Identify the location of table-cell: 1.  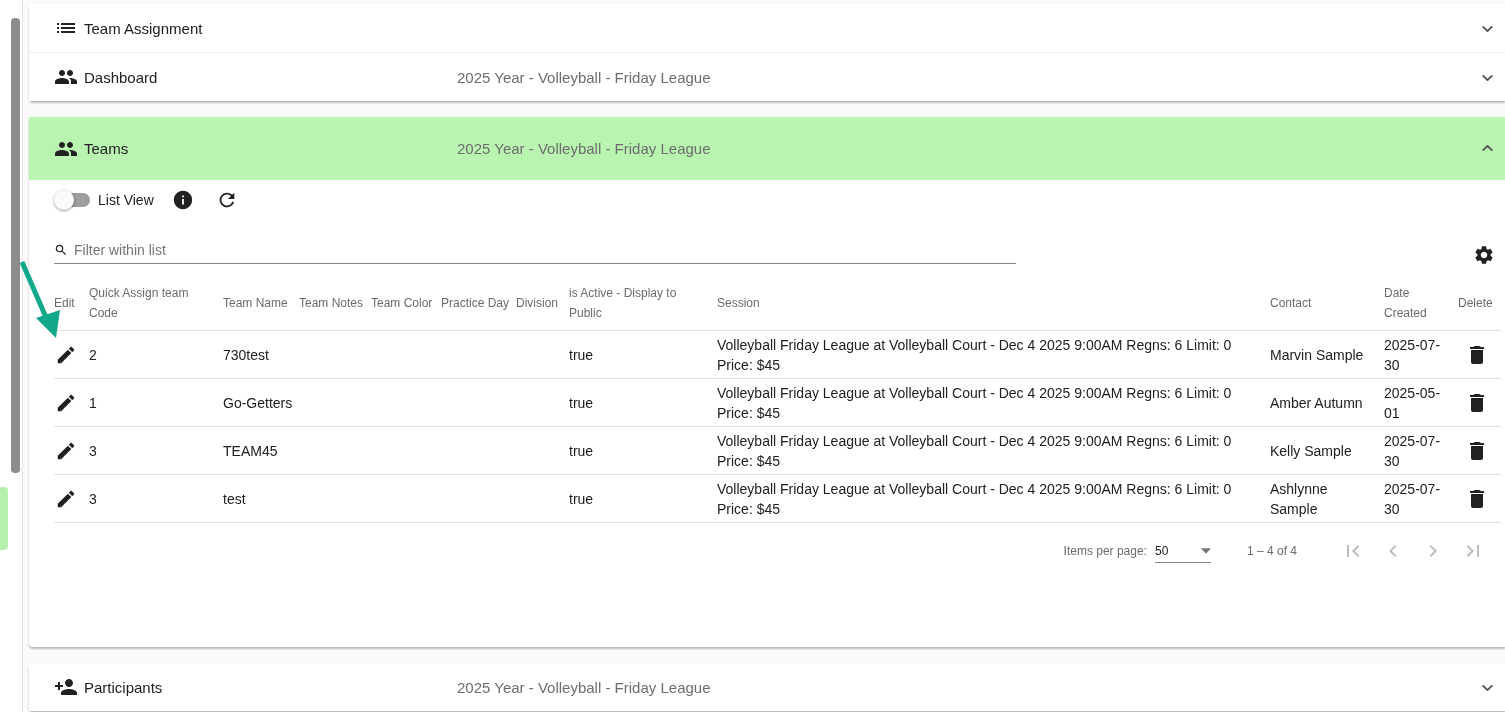
(156, 402).